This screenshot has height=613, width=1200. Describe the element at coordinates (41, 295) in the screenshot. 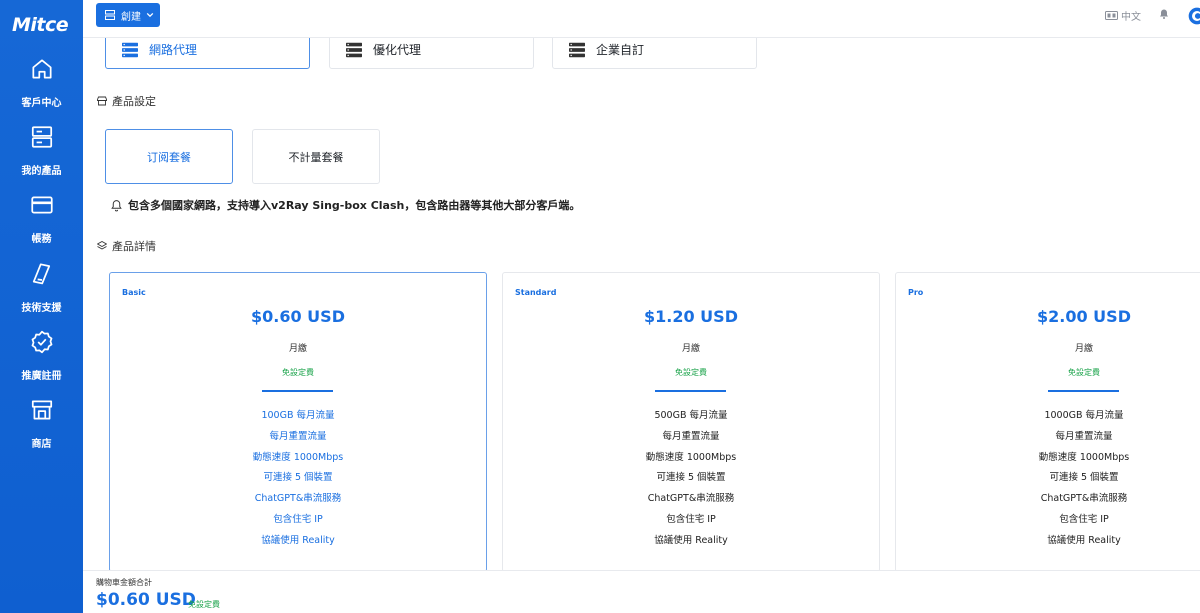

I see `sidebar-item-support: 技術支援` at that location.